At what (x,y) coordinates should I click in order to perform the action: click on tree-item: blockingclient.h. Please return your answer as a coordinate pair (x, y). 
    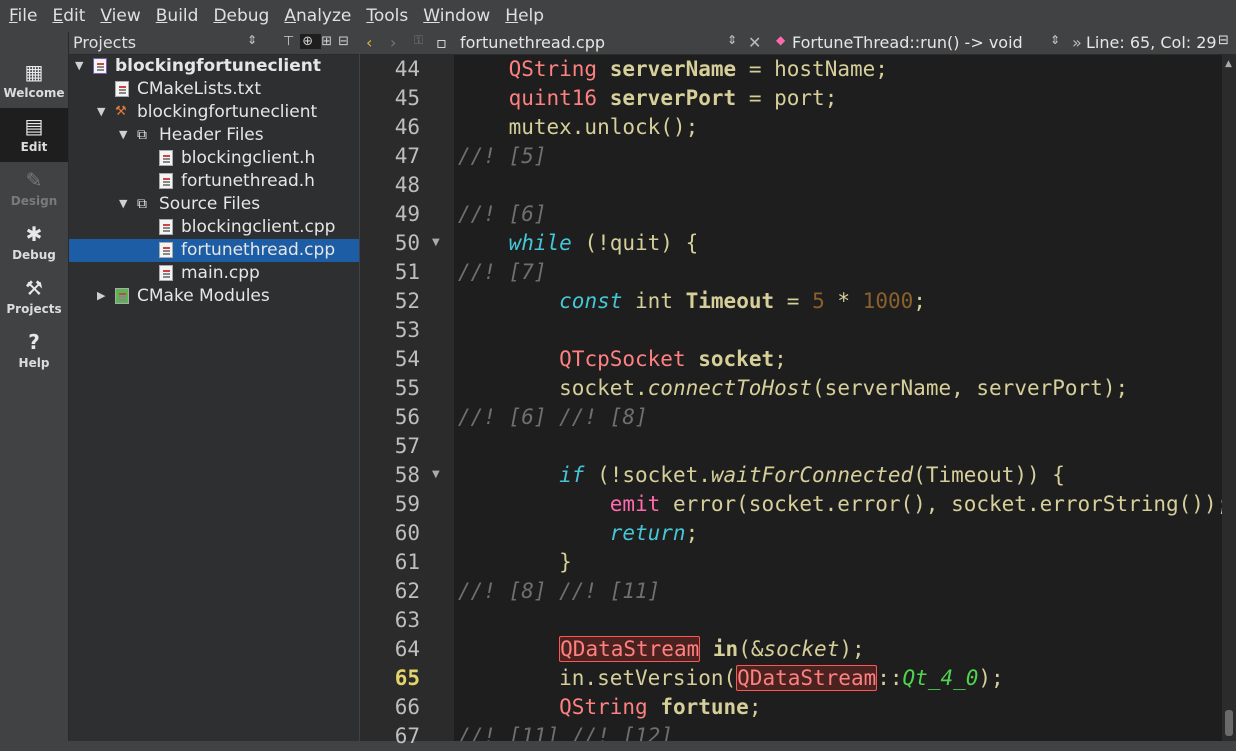
    Looking at the image, I should click on (214, 158).